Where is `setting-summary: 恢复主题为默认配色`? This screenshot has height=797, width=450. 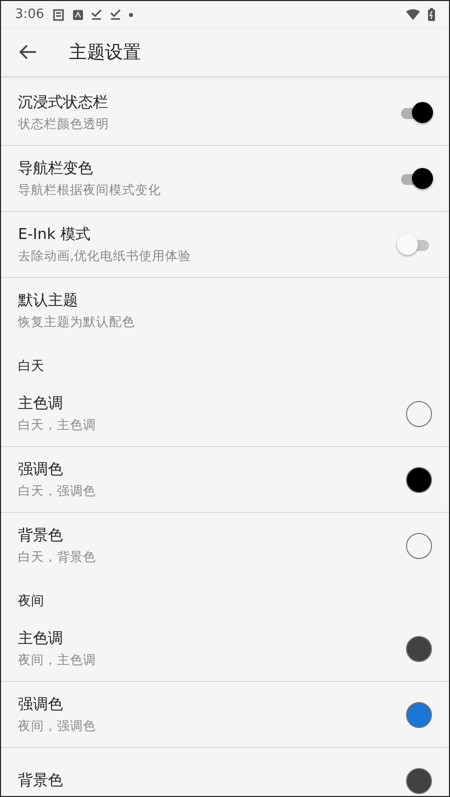
setting-summary: 恢复主题为默认配色 is located at coordinates (77, 322).